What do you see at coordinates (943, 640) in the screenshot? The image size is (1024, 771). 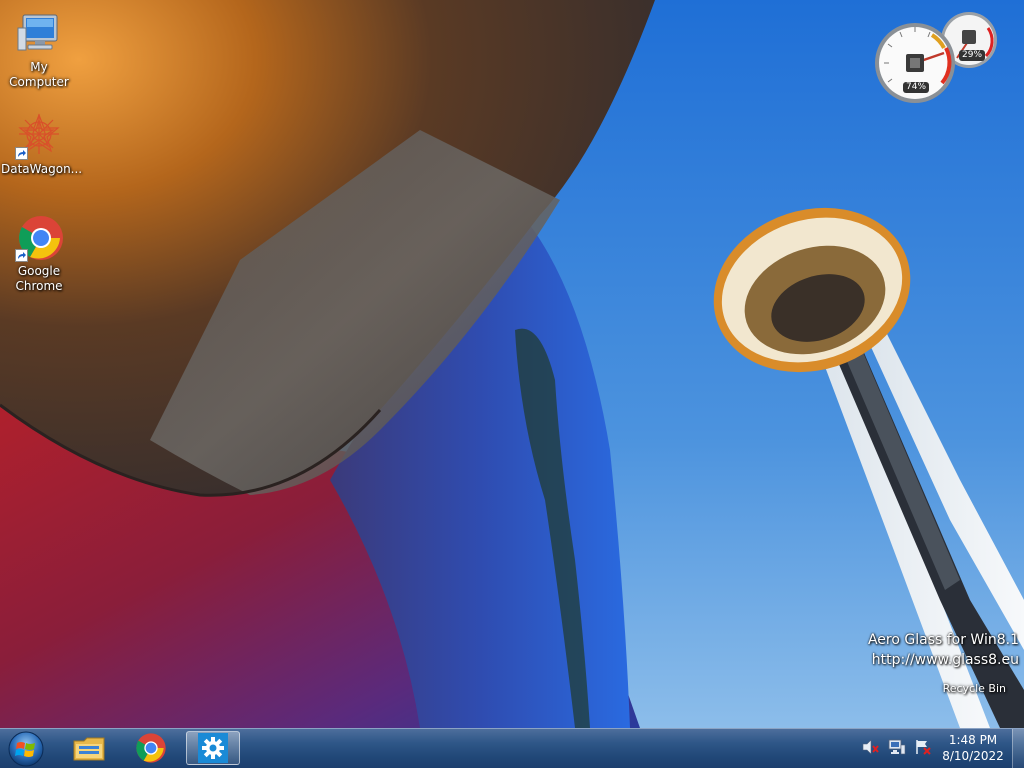 I see `watermark-line1: Aero Glass for Win8.1` at bounding box center [943, 640].